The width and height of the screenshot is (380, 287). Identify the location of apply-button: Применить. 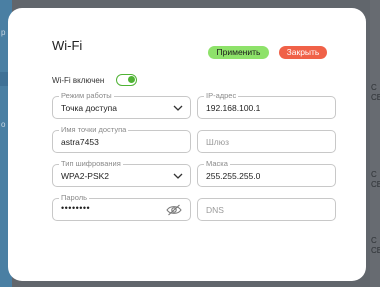
(238, 52).